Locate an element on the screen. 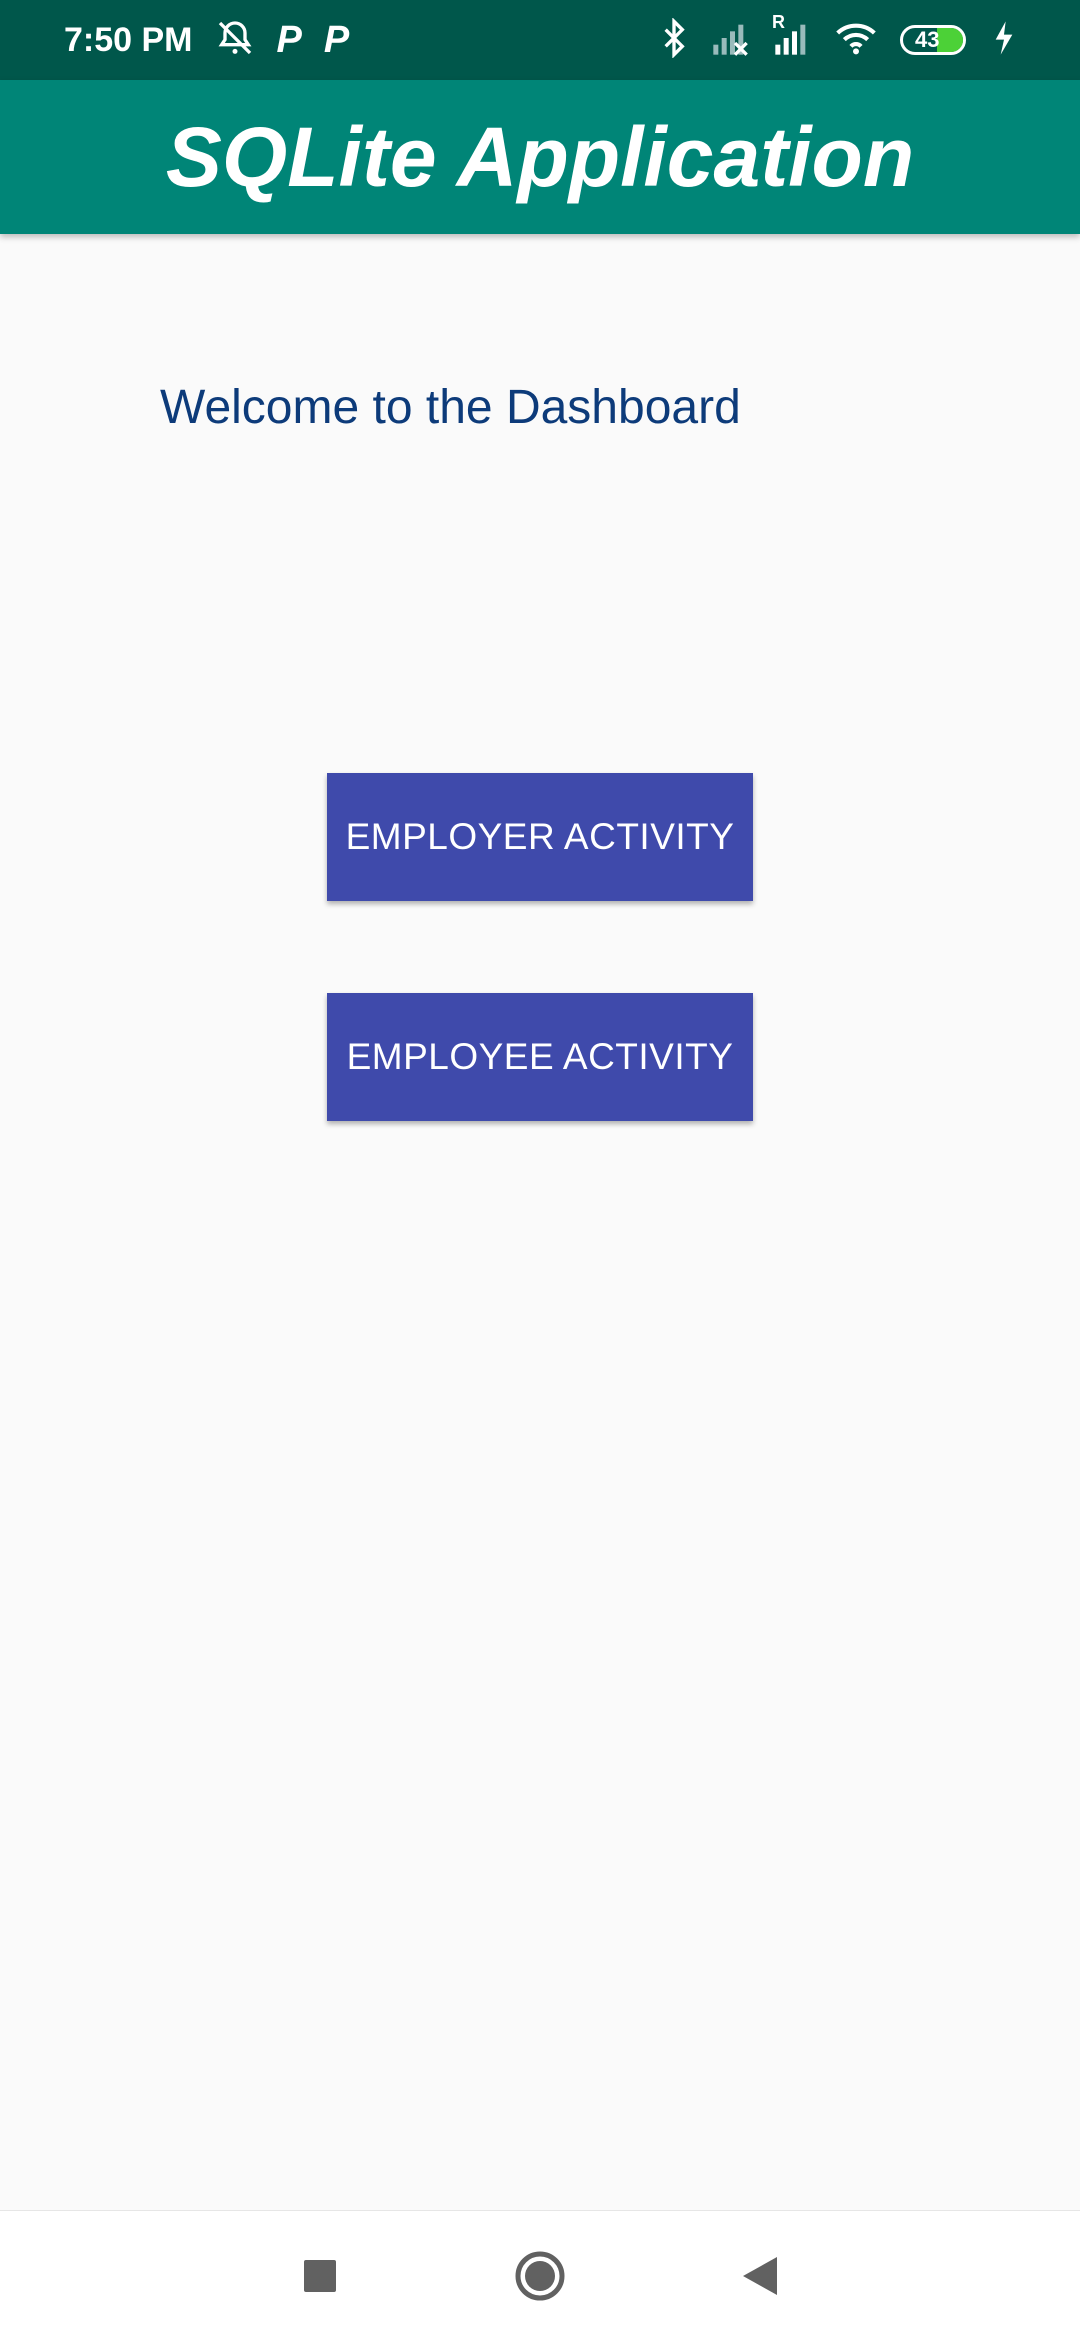  charging-icon is located at coordinates (1004, 40).